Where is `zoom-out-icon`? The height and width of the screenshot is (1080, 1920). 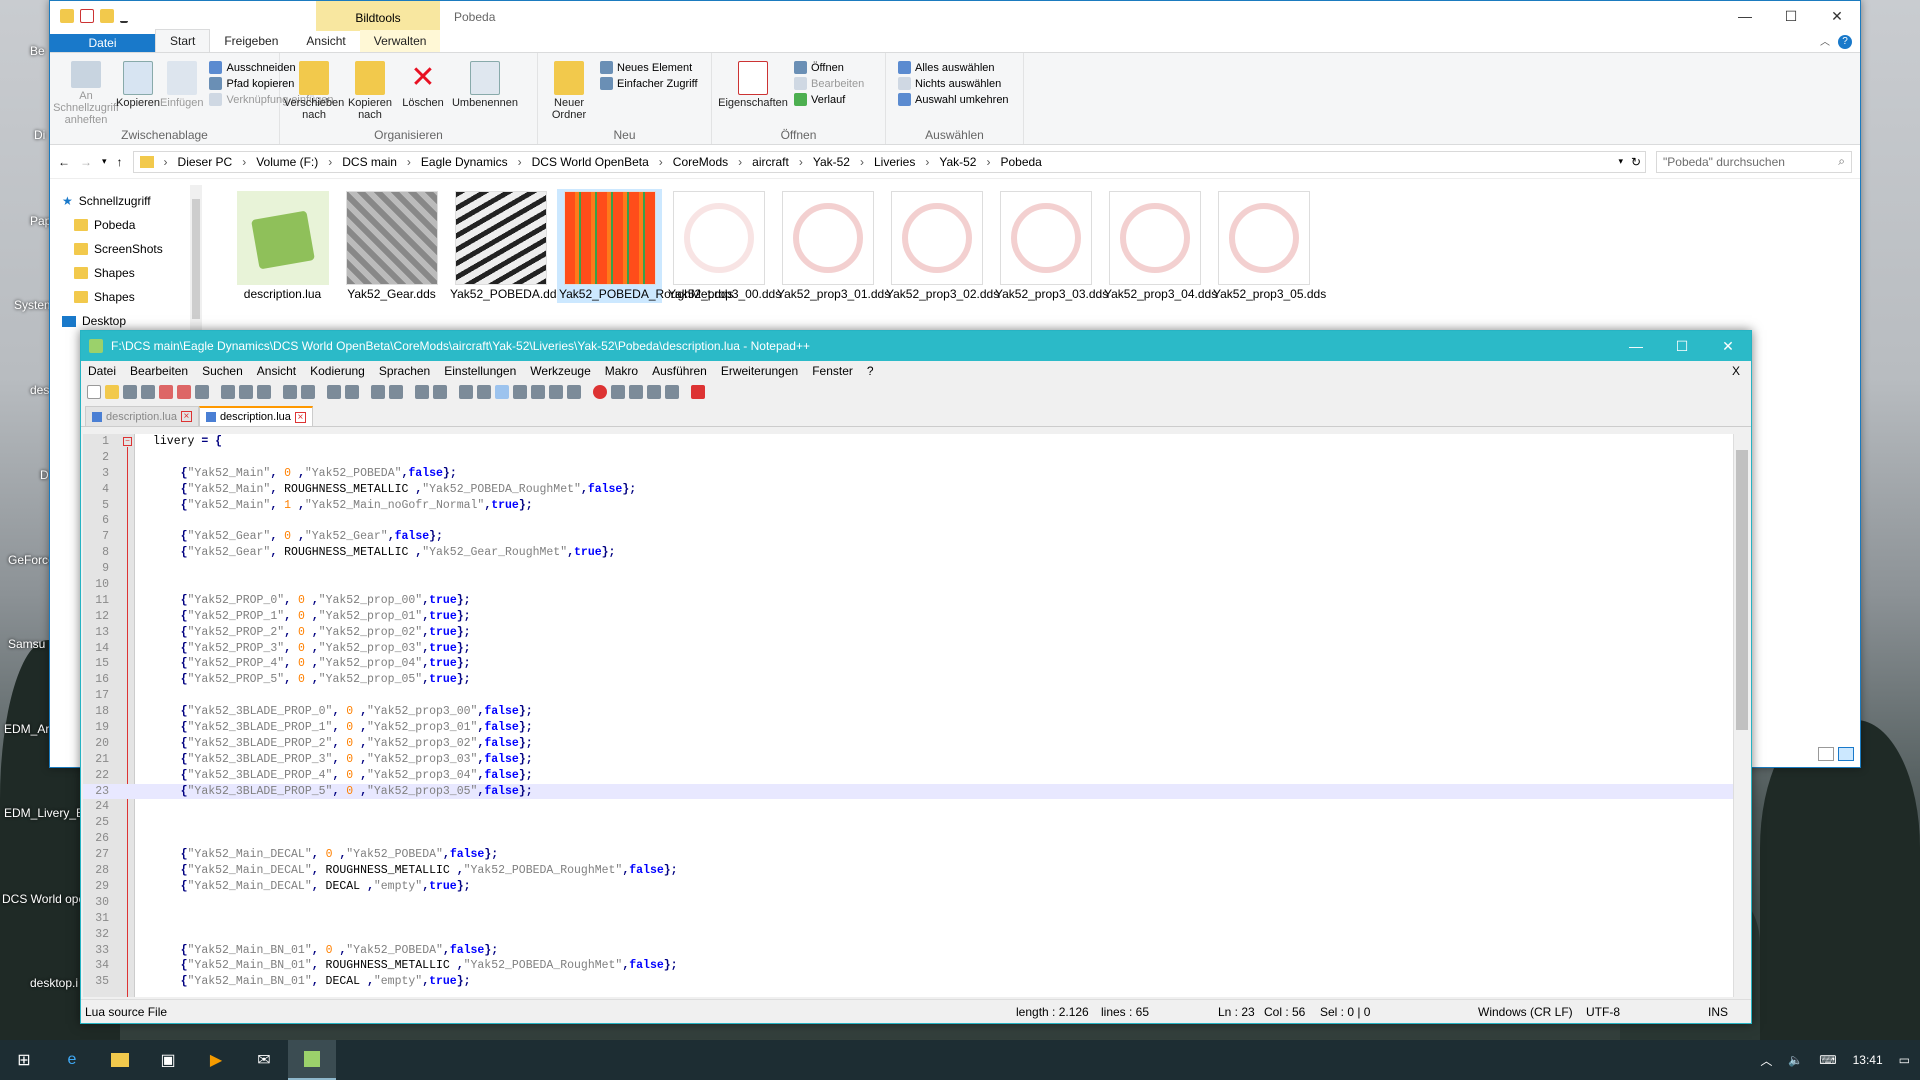
zoom-out-icon is located at coordinates (396, 392).